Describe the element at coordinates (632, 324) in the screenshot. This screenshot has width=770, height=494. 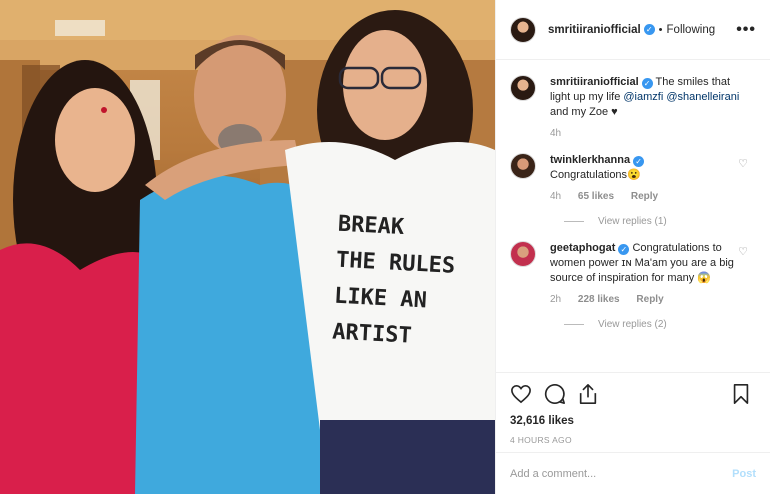
I see `view-replies-label: View replies (2)` at that location.